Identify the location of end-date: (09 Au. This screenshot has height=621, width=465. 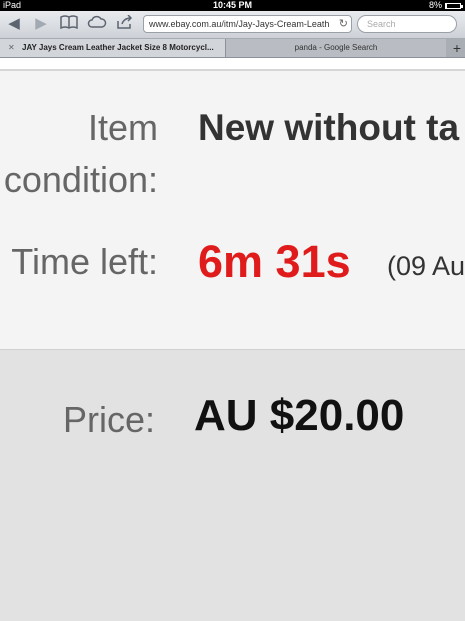
(426, 266).